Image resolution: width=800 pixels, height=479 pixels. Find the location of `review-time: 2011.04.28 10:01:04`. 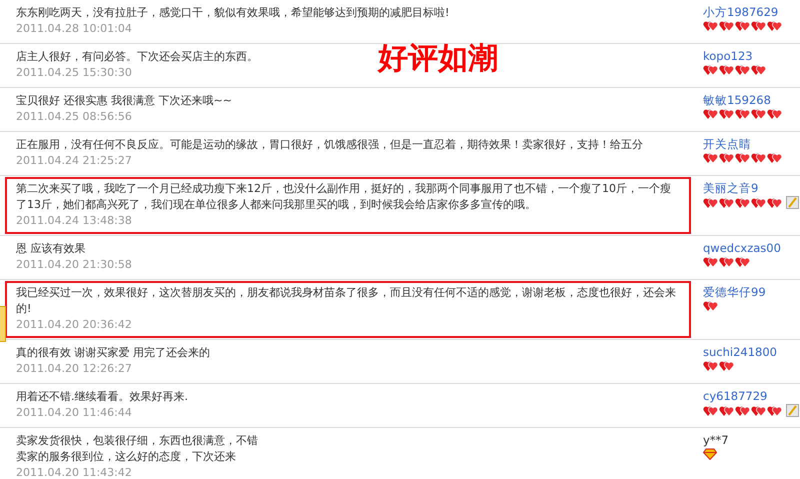

review-time: 2011.04.28 10:01:04 is located at coordinates (74, 29).